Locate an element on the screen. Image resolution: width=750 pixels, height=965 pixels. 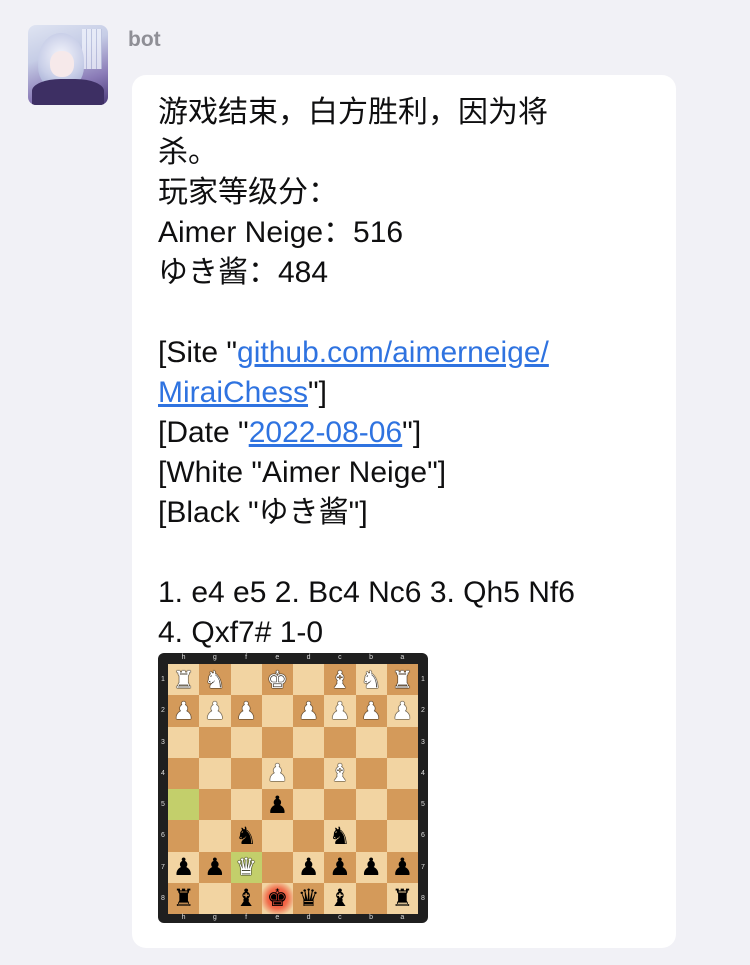
square-a6 is located at coordinates (402, 836).